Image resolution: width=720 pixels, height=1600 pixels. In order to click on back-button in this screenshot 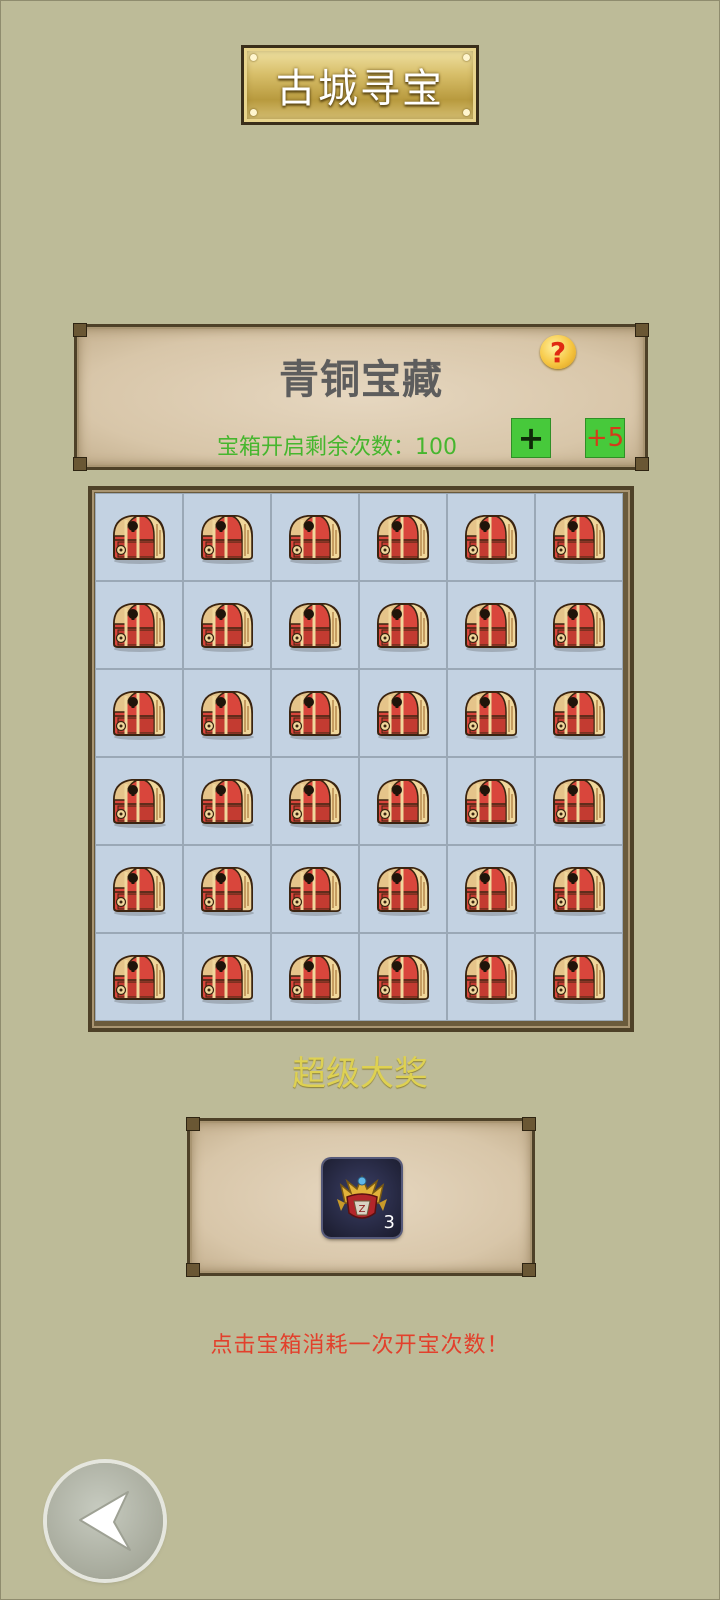, I will do `click(105, 1521)`.